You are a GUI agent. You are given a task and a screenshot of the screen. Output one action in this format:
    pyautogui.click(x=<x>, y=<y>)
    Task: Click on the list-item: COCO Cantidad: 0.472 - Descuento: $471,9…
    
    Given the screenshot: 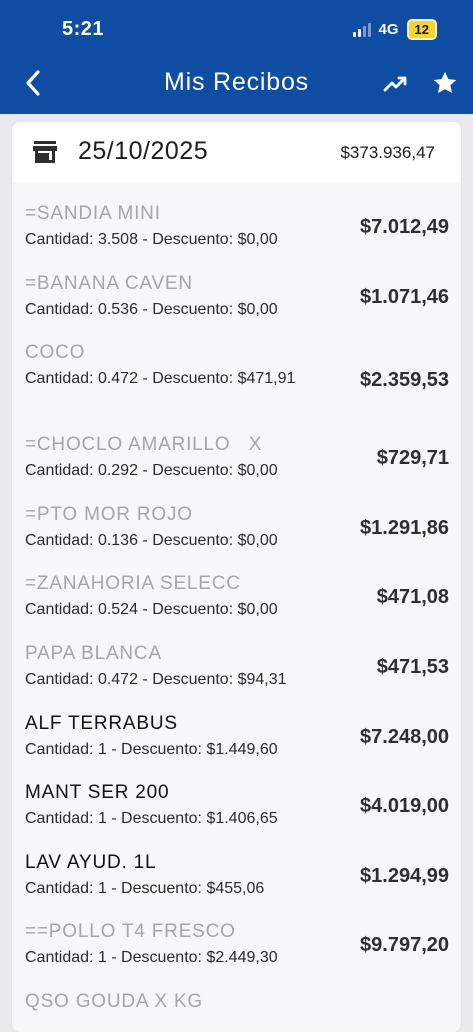 What is the action you would take?
    pyautogui.click(x=236, y=385)
    